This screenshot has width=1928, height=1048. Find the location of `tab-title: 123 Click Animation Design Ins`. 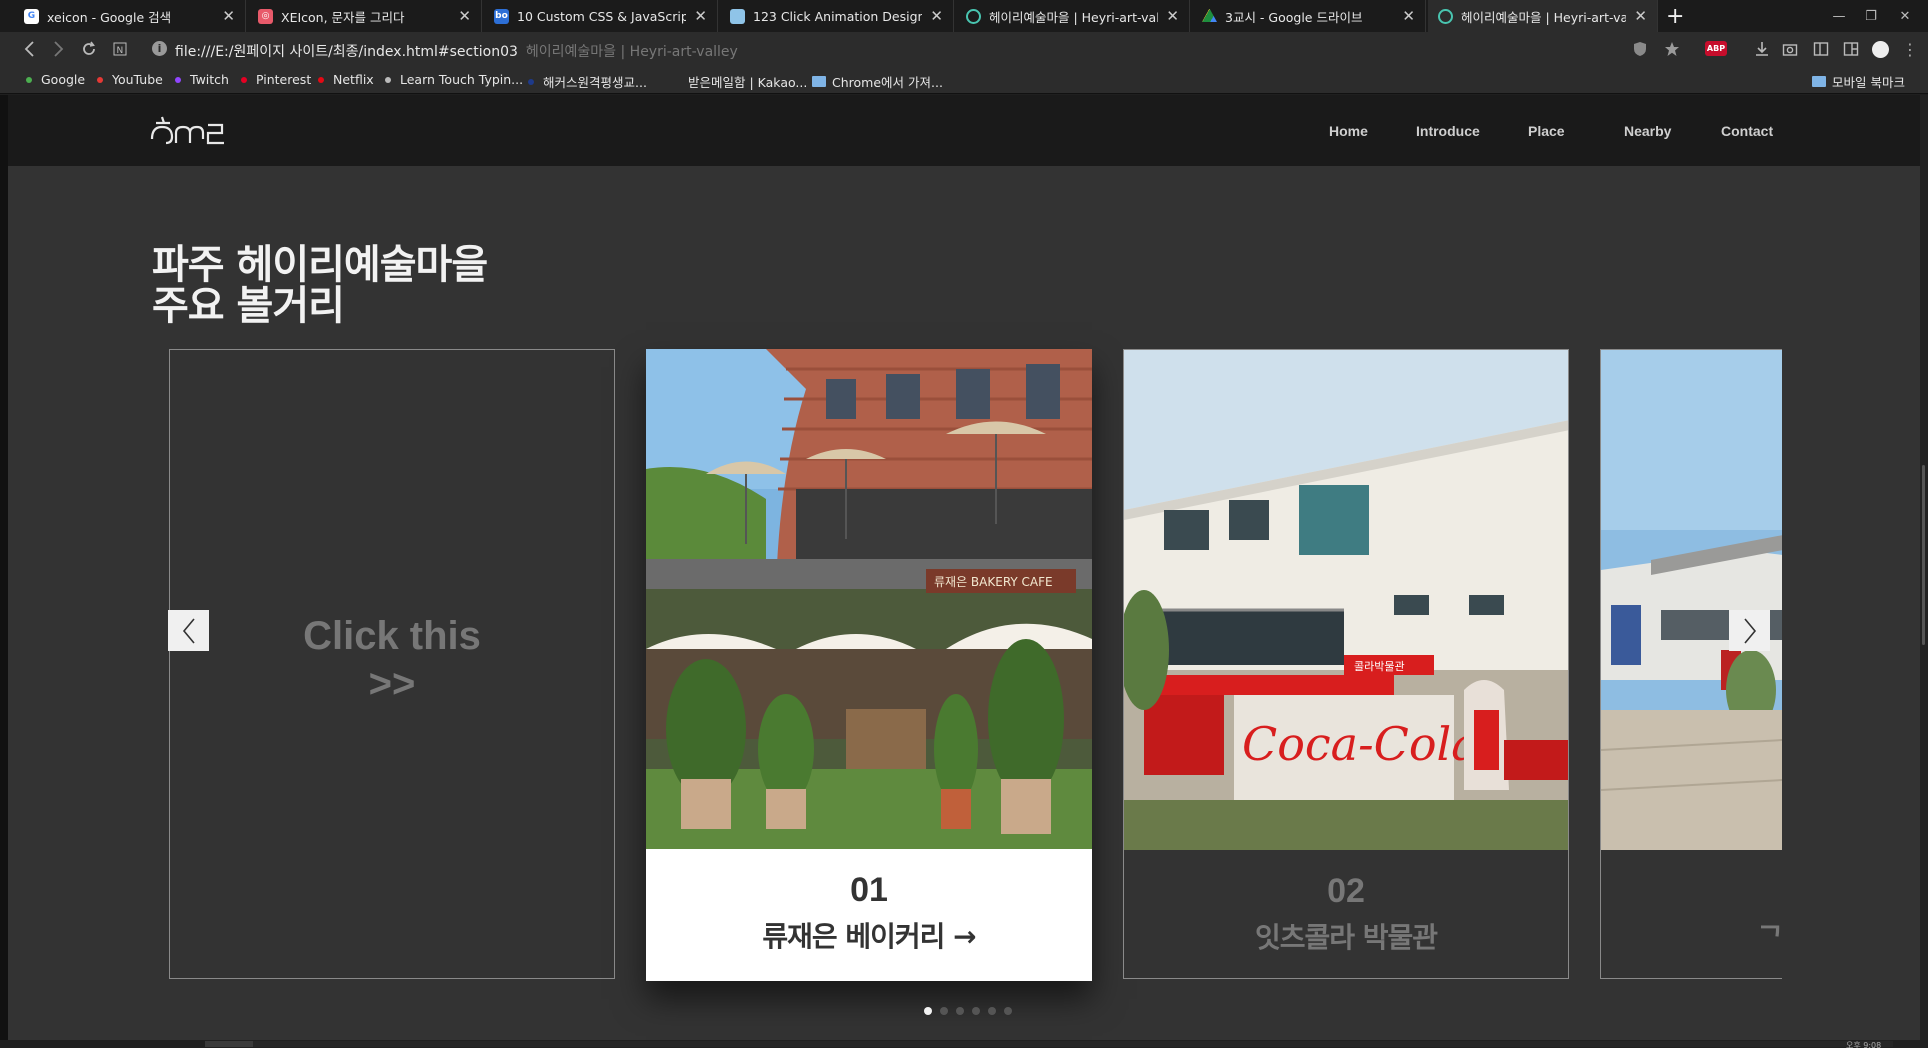

tab-title: 123 Click Animation Design Ins is located at coordinates (838, 16).